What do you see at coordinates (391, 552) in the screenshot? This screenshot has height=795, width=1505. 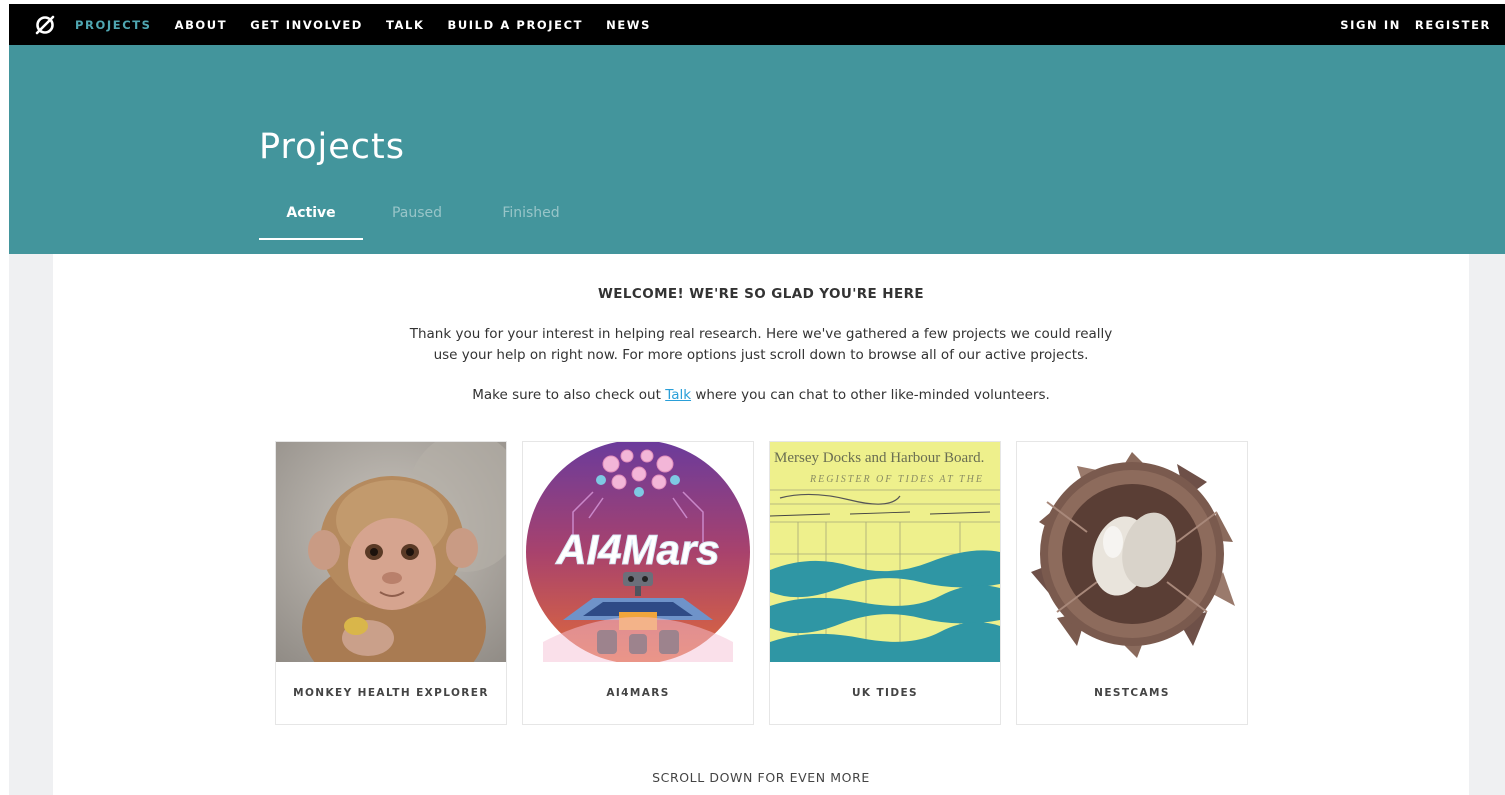 I see `monkey-photo` at bounding box center [391, 552].